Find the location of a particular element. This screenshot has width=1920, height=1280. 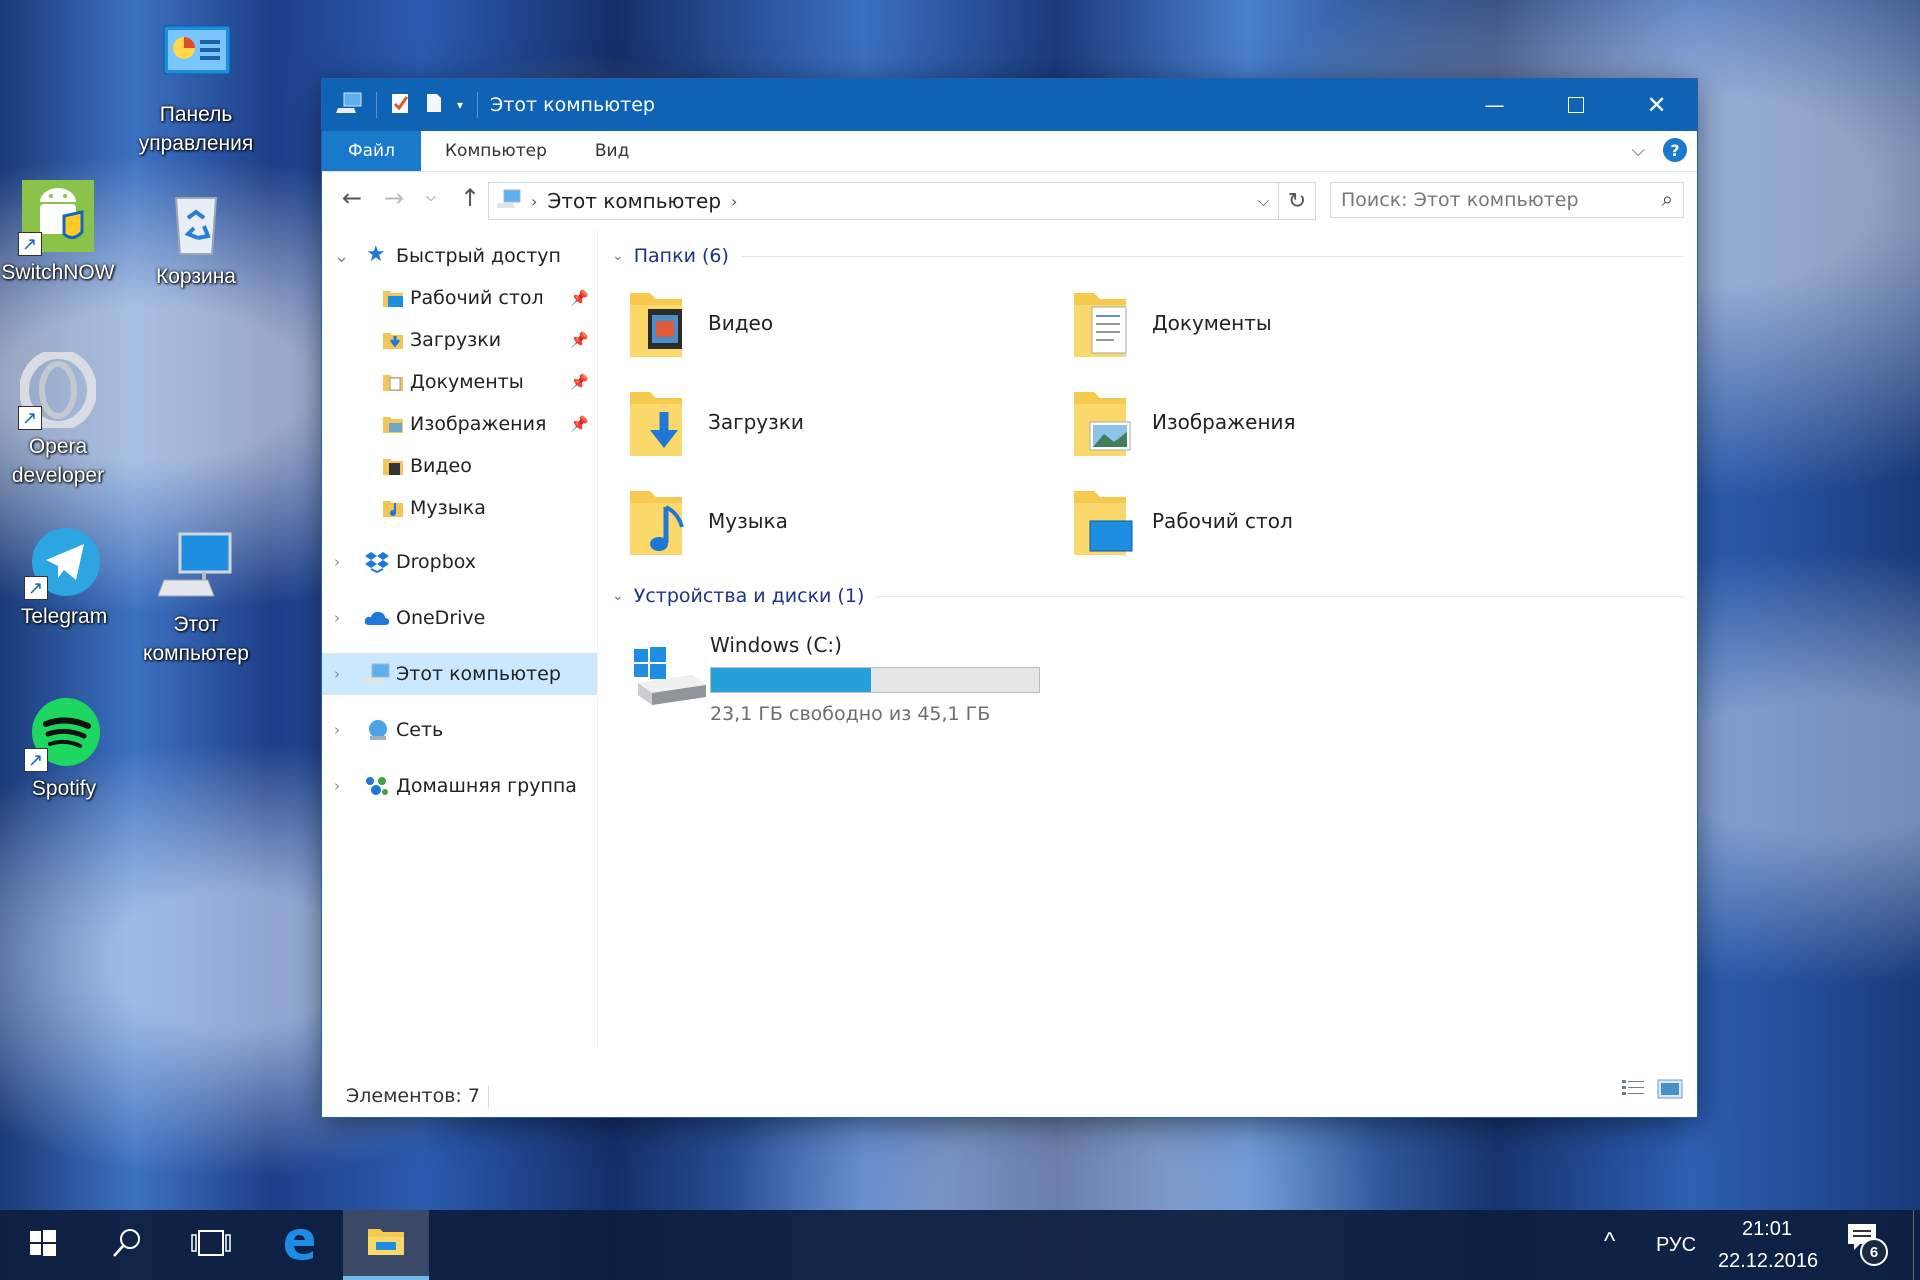

folder-tile-music: Музыка is located at coordinates (818, 521).